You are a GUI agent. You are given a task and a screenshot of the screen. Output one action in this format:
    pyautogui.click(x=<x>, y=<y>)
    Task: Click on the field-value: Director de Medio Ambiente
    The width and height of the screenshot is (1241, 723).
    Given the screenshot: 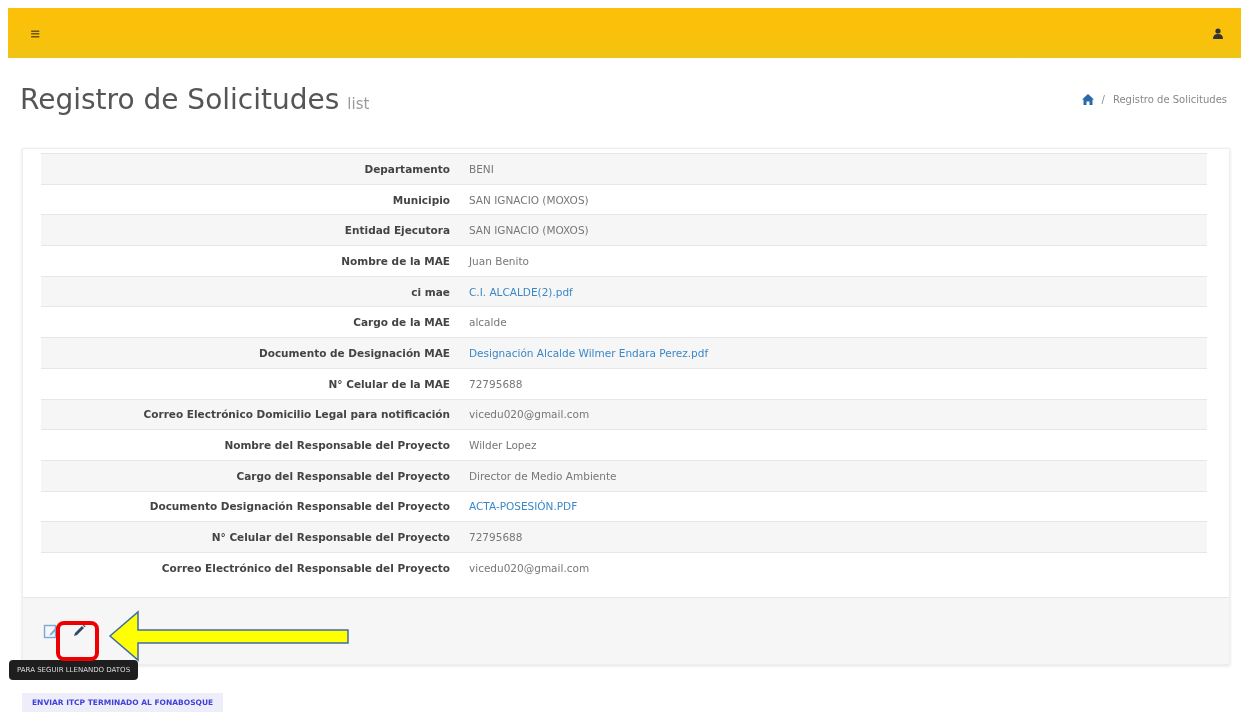 What is the action you would take?
    pyautogui.click(x=837, y=476)
    